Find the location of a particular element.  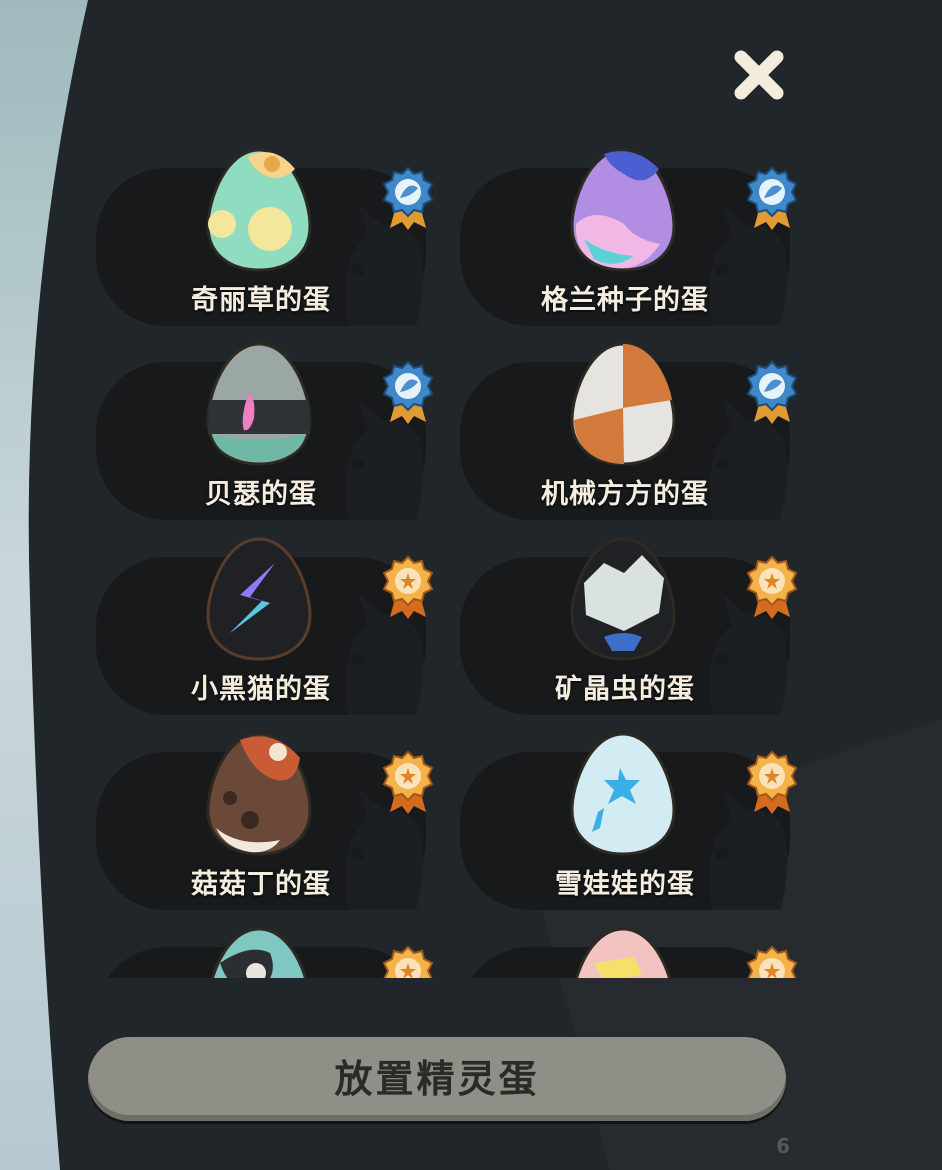

egg-name-label: 格兰种子的蛋 is located at coordinates (625, 300).